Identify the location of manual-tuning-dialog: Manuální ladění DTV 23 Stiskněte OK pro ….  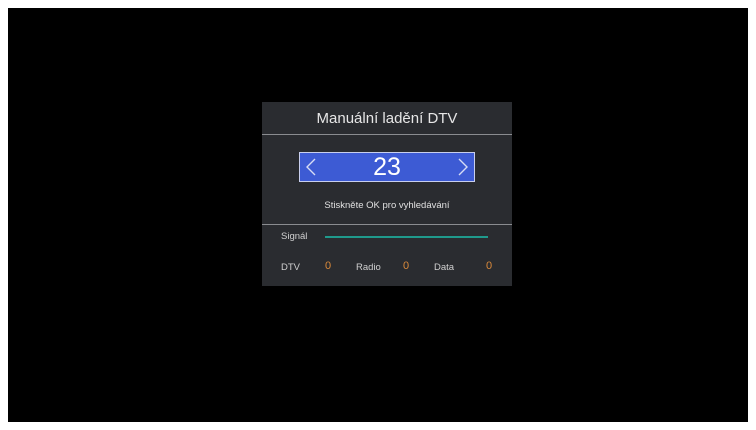
(387, 194).